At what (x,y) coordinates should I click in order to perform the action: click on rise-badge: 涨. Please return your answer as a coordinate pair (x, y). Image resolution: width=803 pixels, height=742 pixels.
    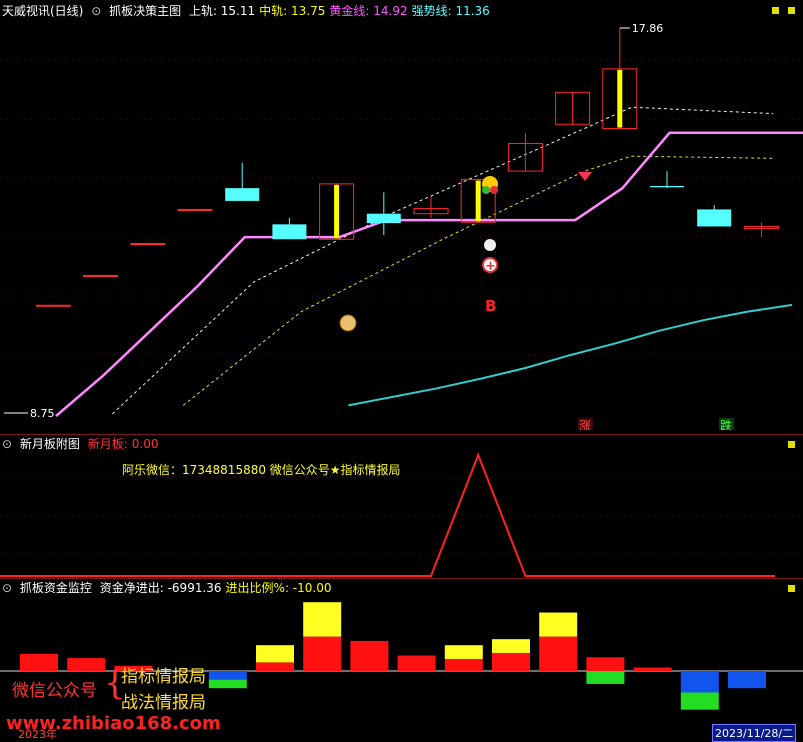
    Looking at the image, I should click on (585, 424).